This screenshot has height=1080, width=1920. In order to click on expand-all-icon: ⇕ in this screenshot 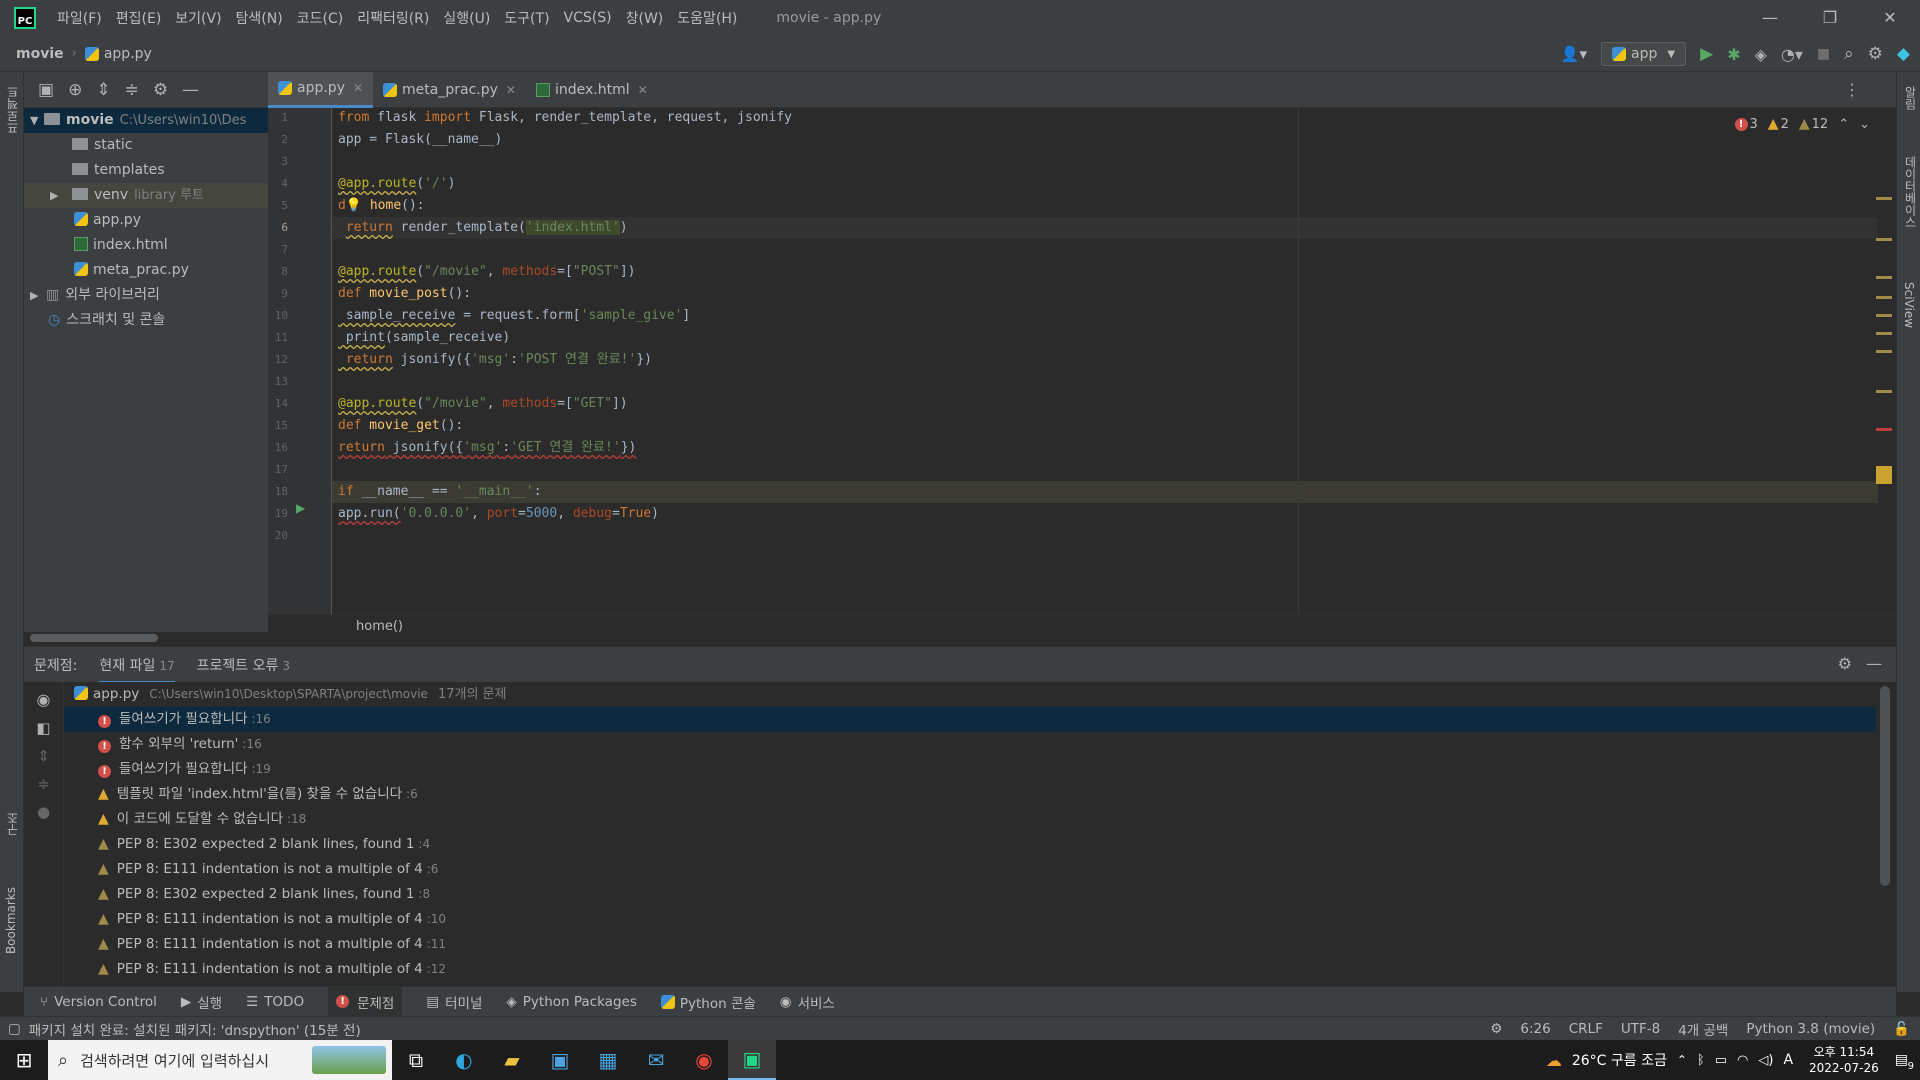, I will do `click(103, 90)`.